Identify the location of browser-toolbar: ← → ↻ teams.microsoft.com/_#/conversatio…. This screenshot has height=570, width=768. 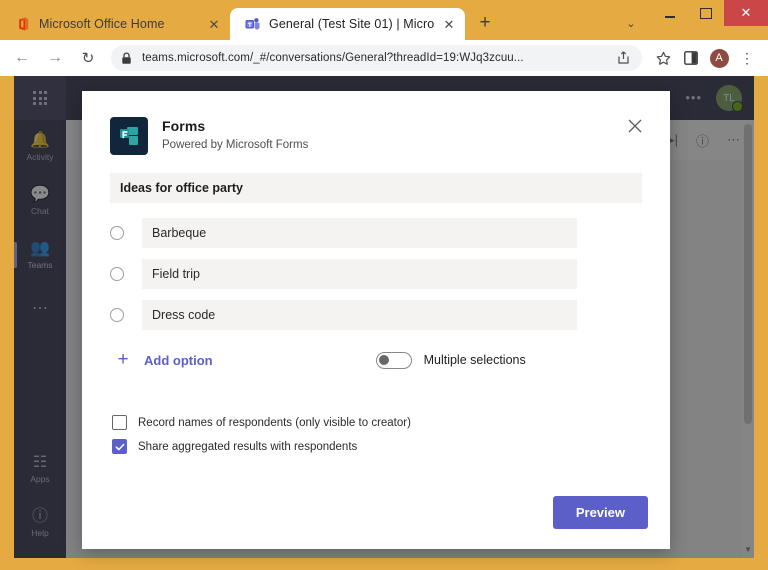
(384, 58).